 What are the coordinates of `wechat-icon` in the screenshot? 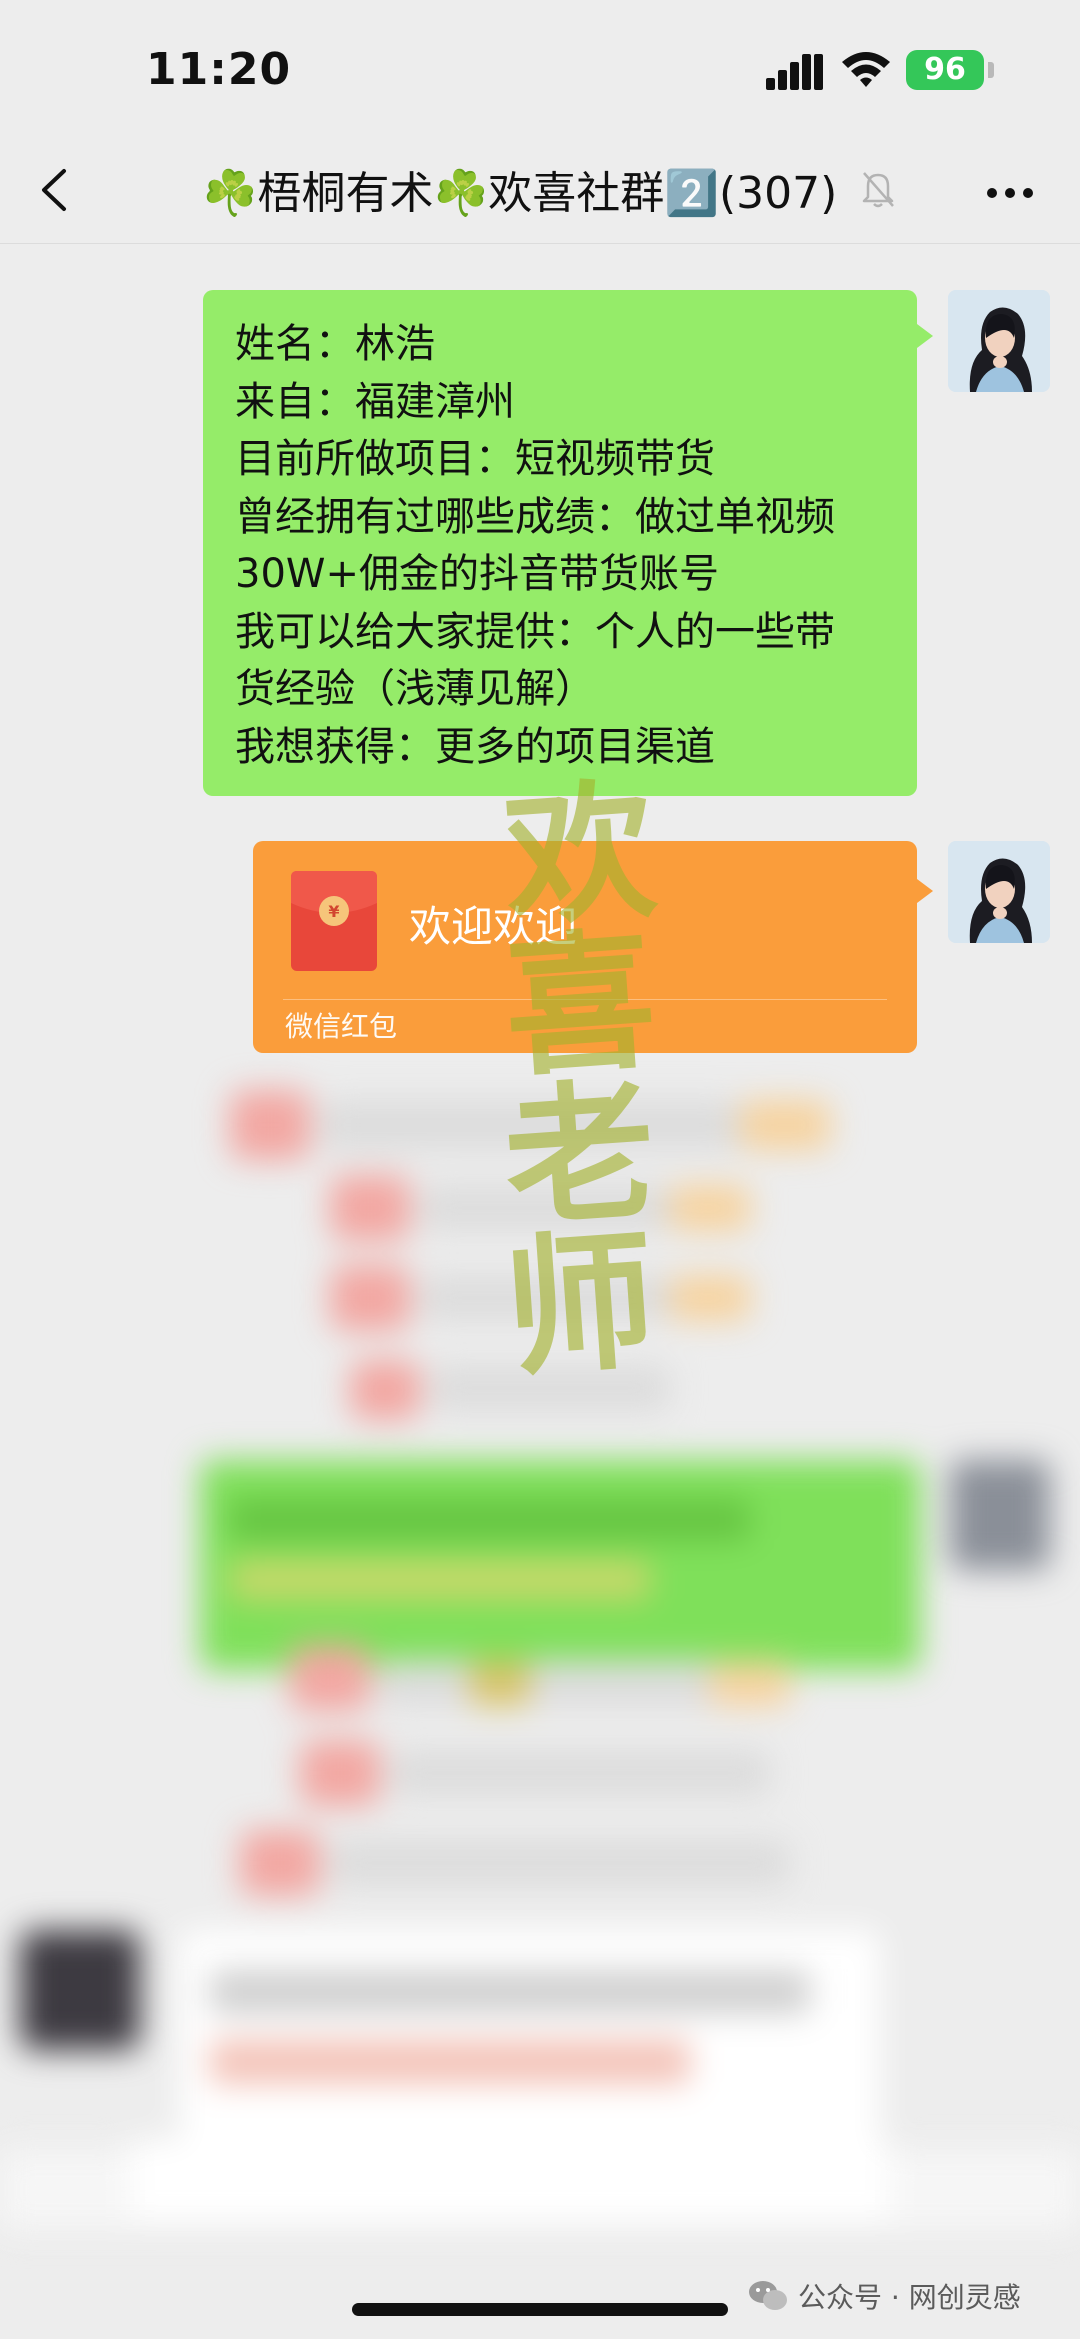 It's located at (768, 2295).